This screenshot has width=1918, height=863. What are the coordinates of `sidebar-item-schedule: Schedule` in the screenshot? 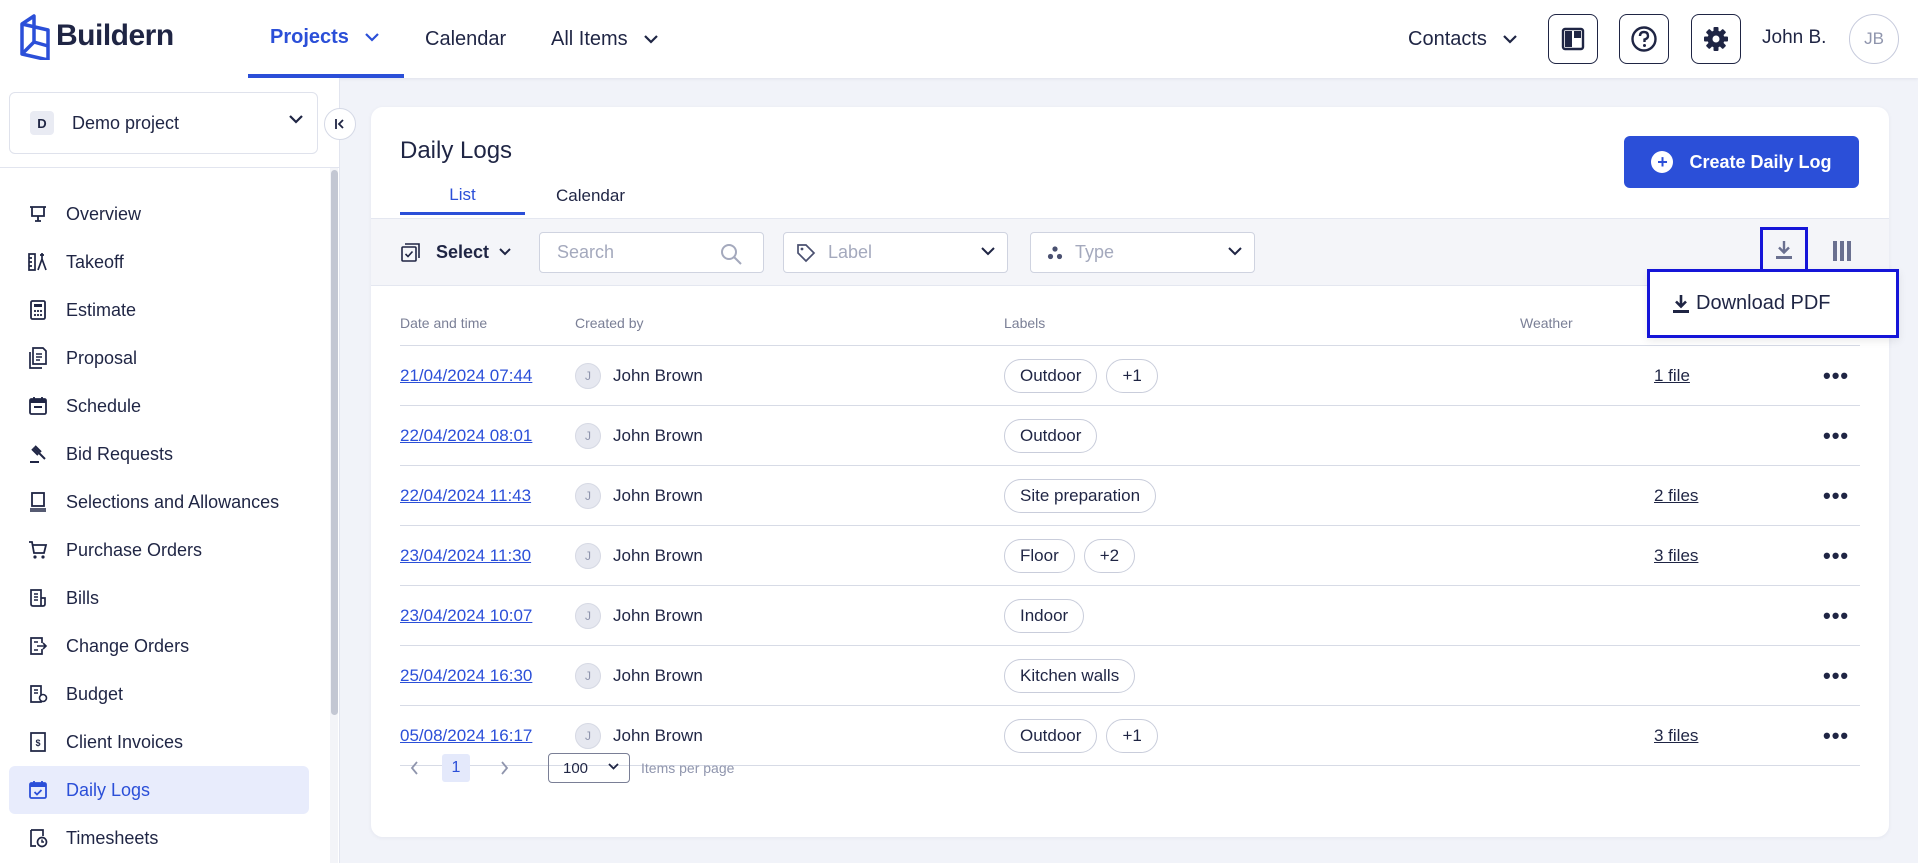 It's located at (159, 406).